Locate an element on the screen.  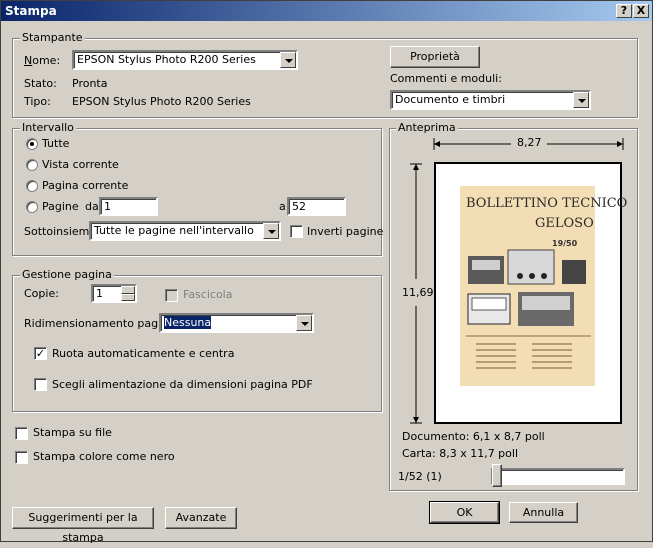
scaling-label: Ridimensionamento pagina: is located at coordinates (101, 323).